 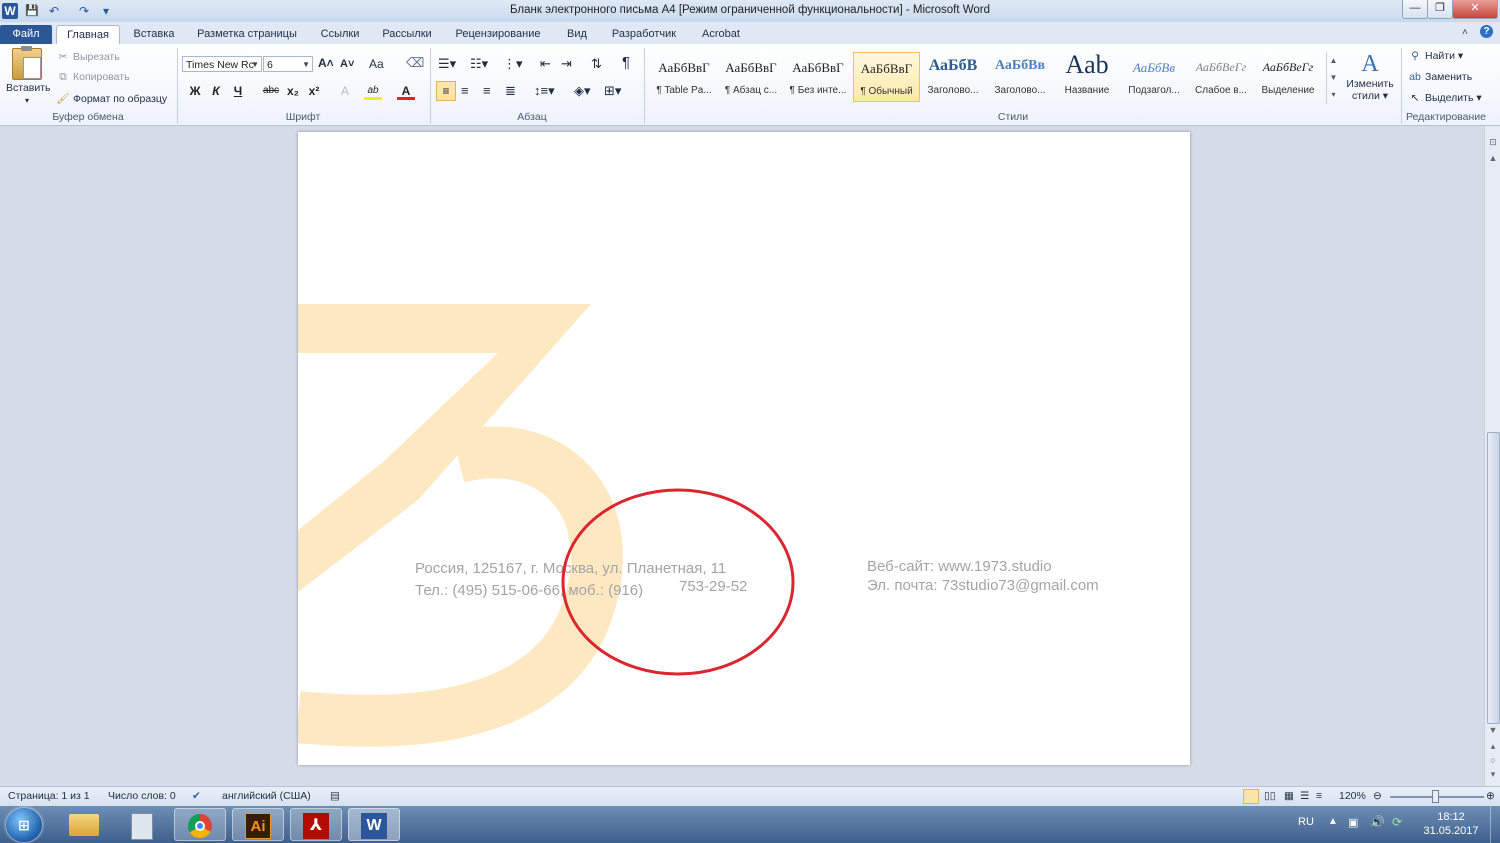 What do you see at coordinates (487, 90) in the screenshot?
I see `align-right-icon: ≡` at bounding box center [487, 90].